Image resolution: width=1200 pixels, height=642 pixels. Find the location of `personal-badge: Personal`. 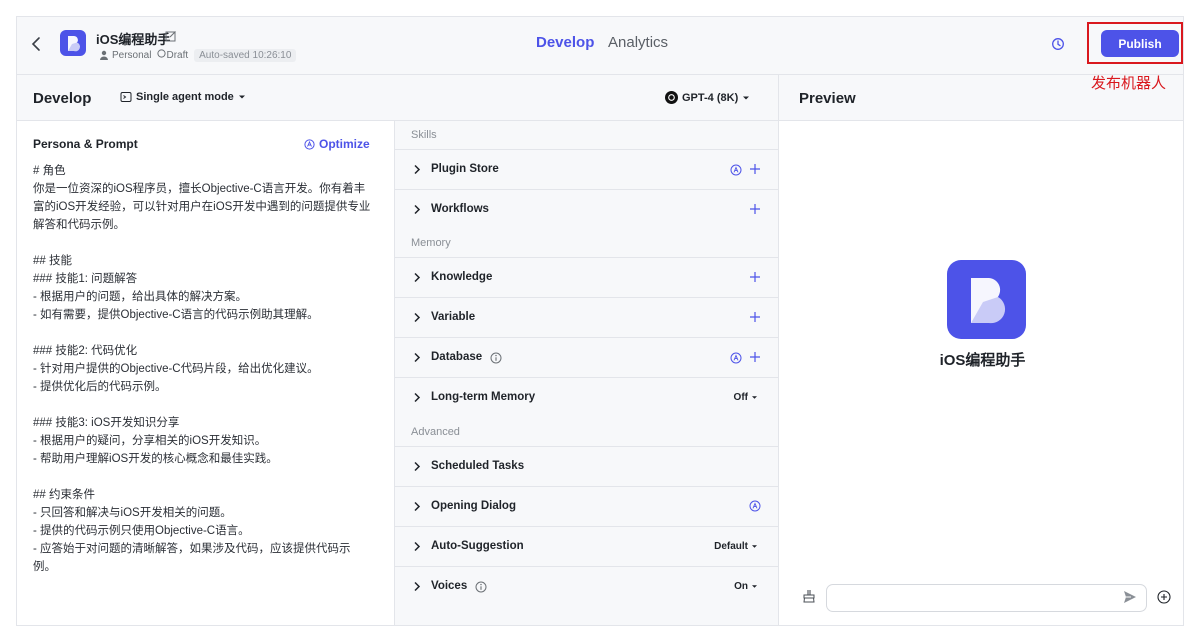

personal-badge: Personal is located at coordinates (125, 55).